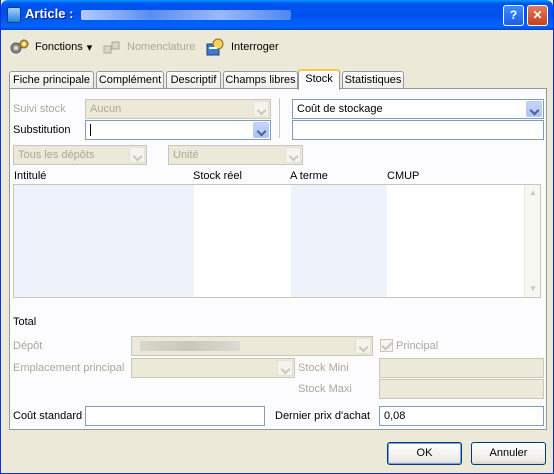  I want to click on stock-maxi-input, so click(461, 389).